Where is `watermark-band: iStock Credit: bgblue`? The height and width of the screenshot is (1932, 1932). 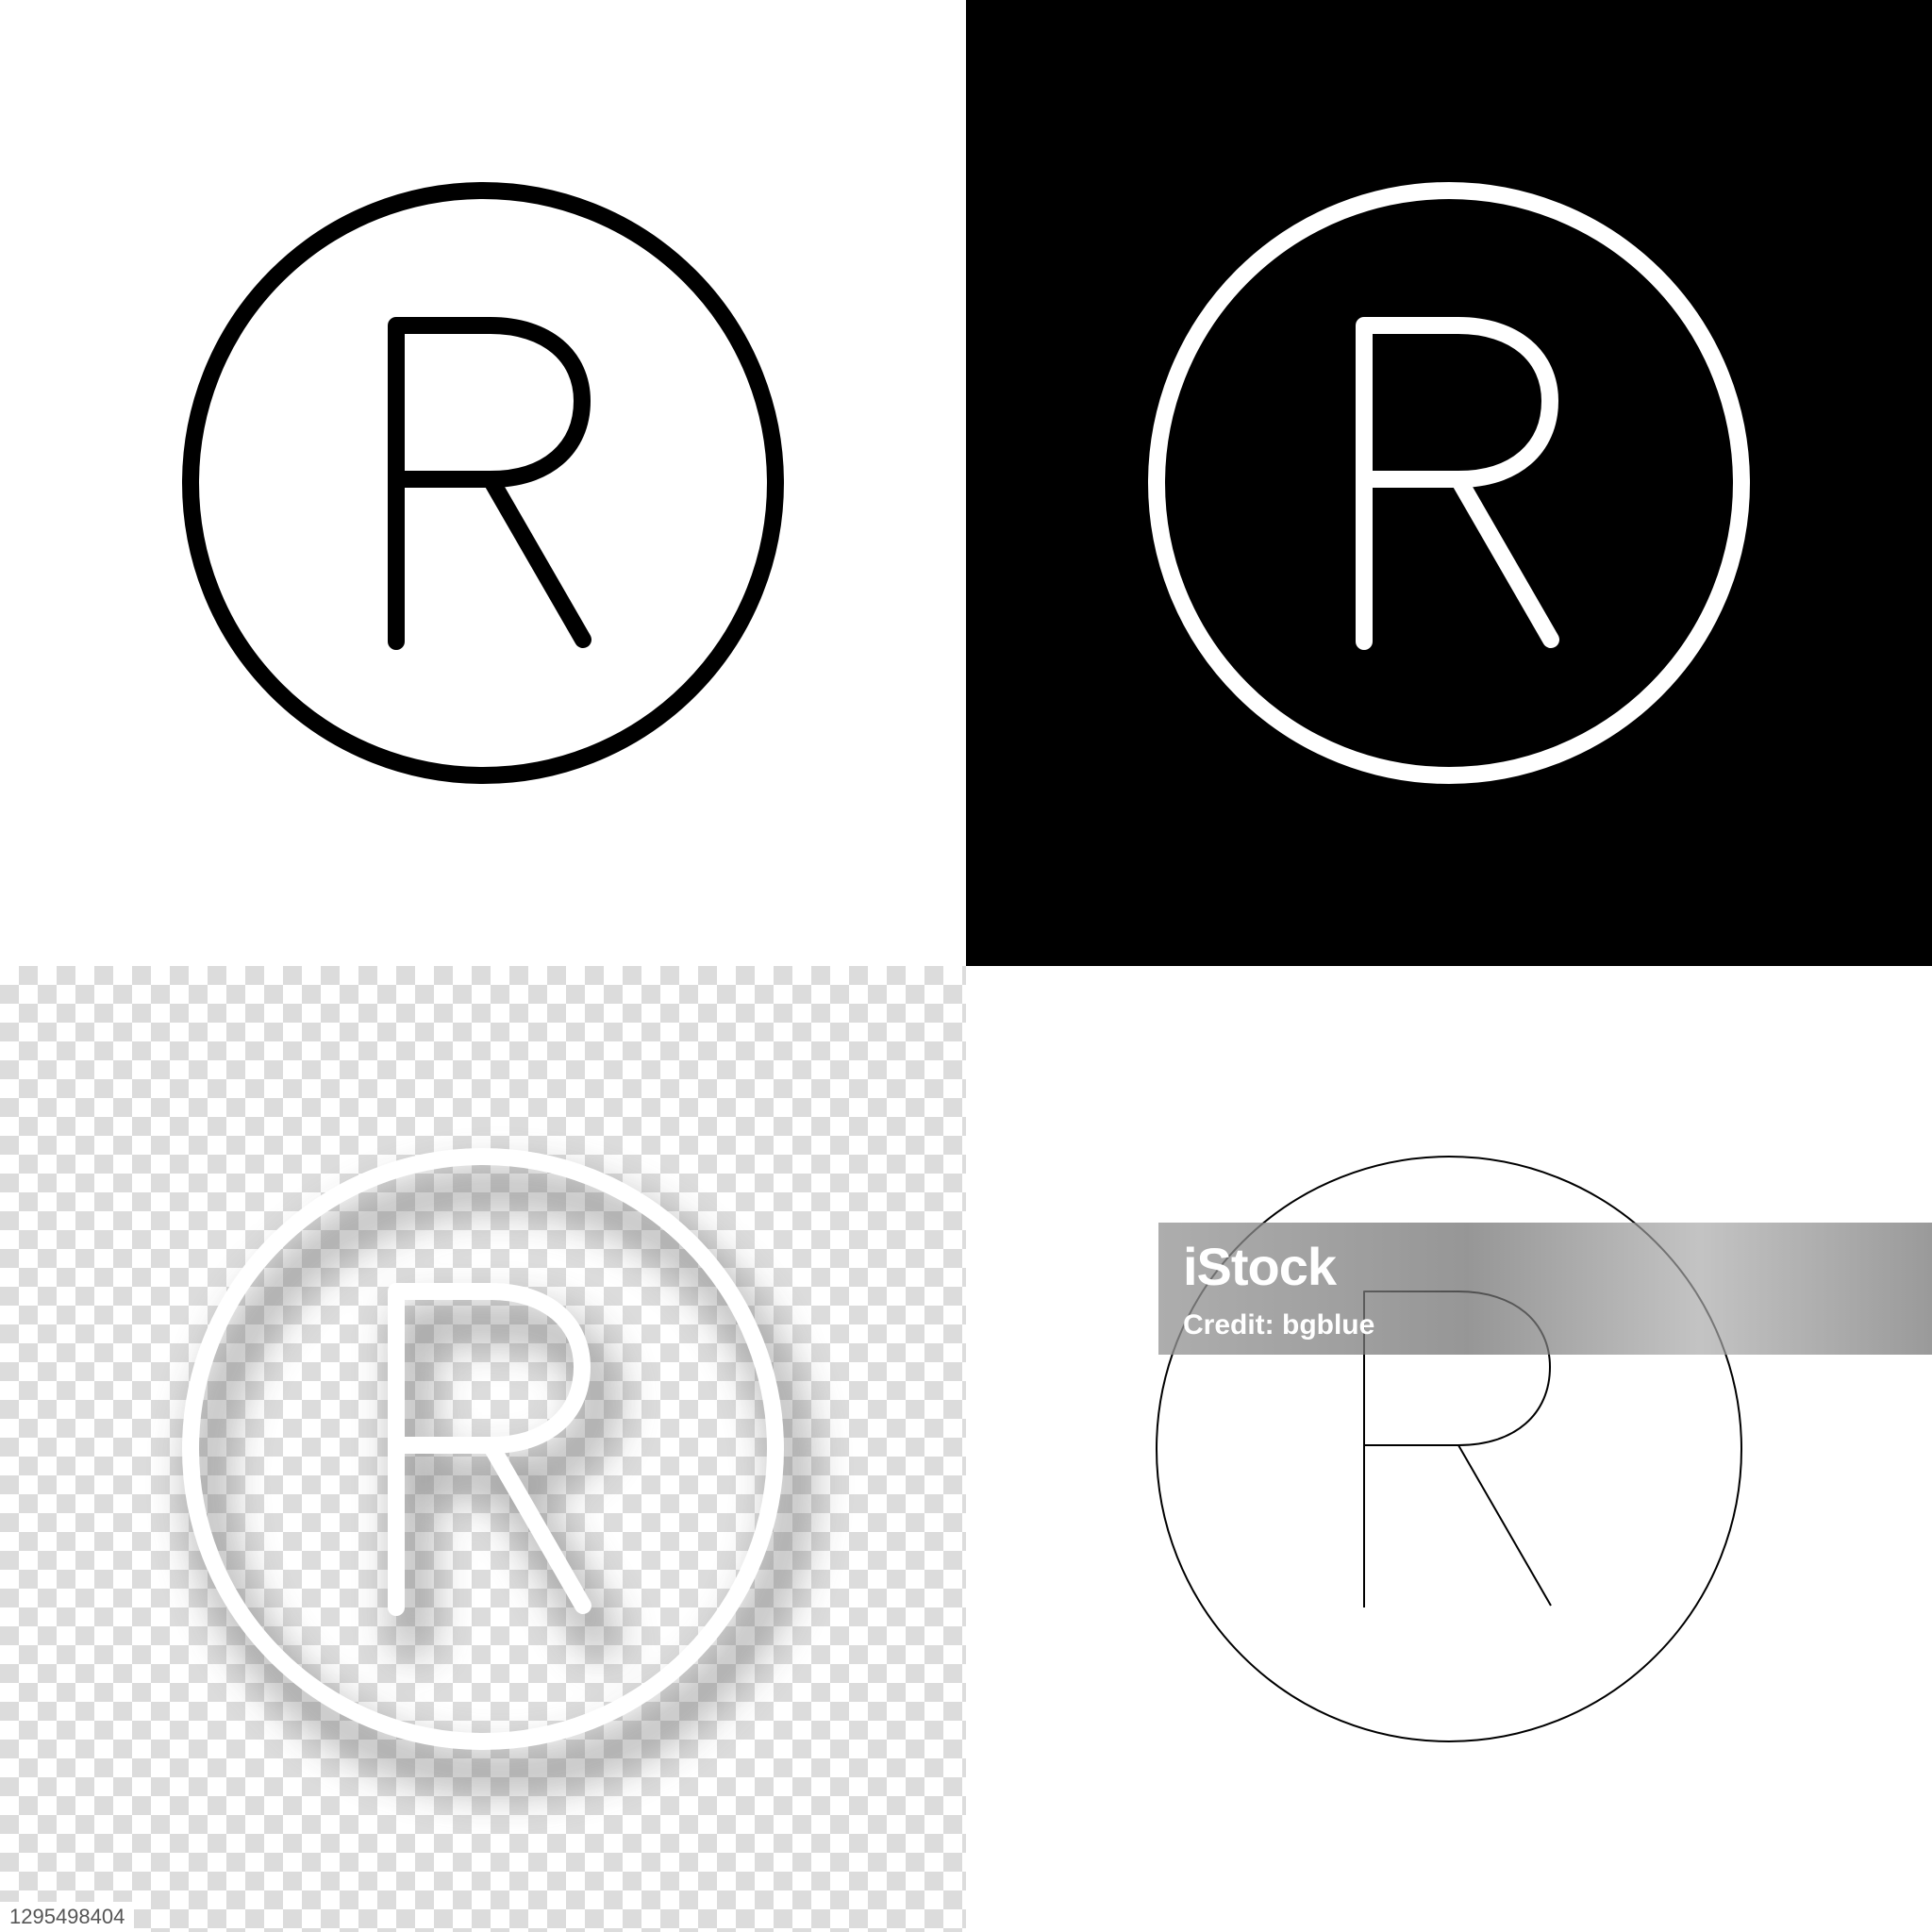
watermark-band: iStock Credit: bgblue is located at coordinates (1545, 1289).